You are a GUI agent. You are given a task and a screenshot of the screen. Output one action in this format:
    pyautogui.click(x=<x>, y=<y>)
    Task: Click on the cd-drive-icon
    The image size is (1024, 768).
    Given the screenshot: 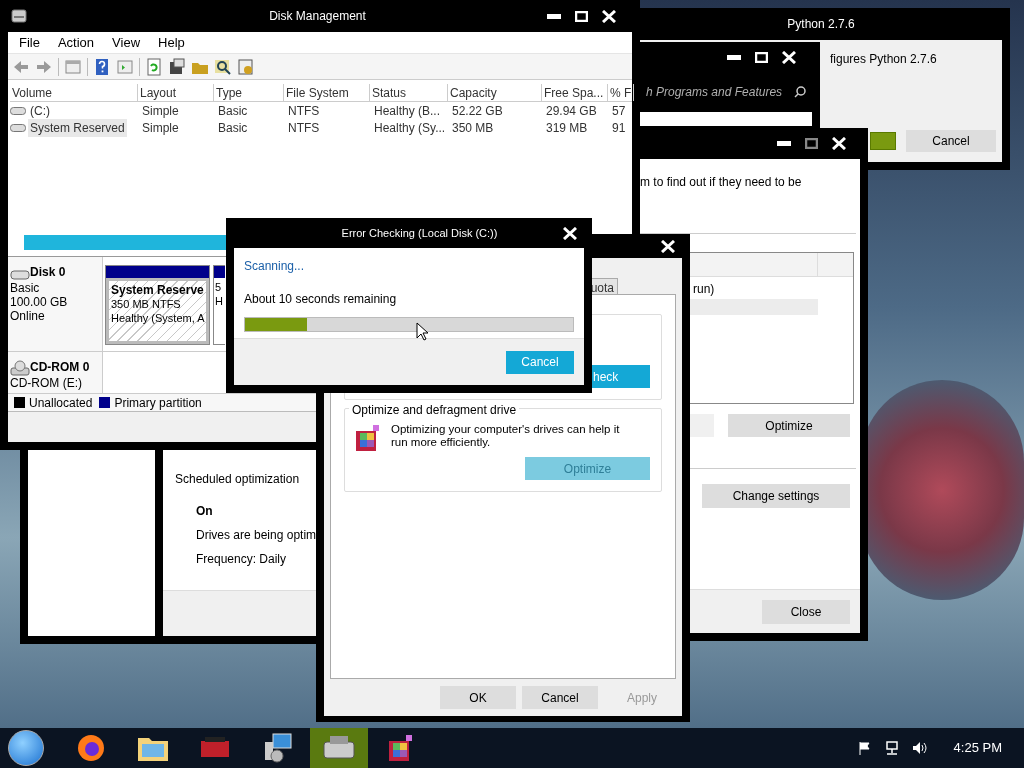 What is the action you would take?
    pyautogui.click(x=20, y=368)
    